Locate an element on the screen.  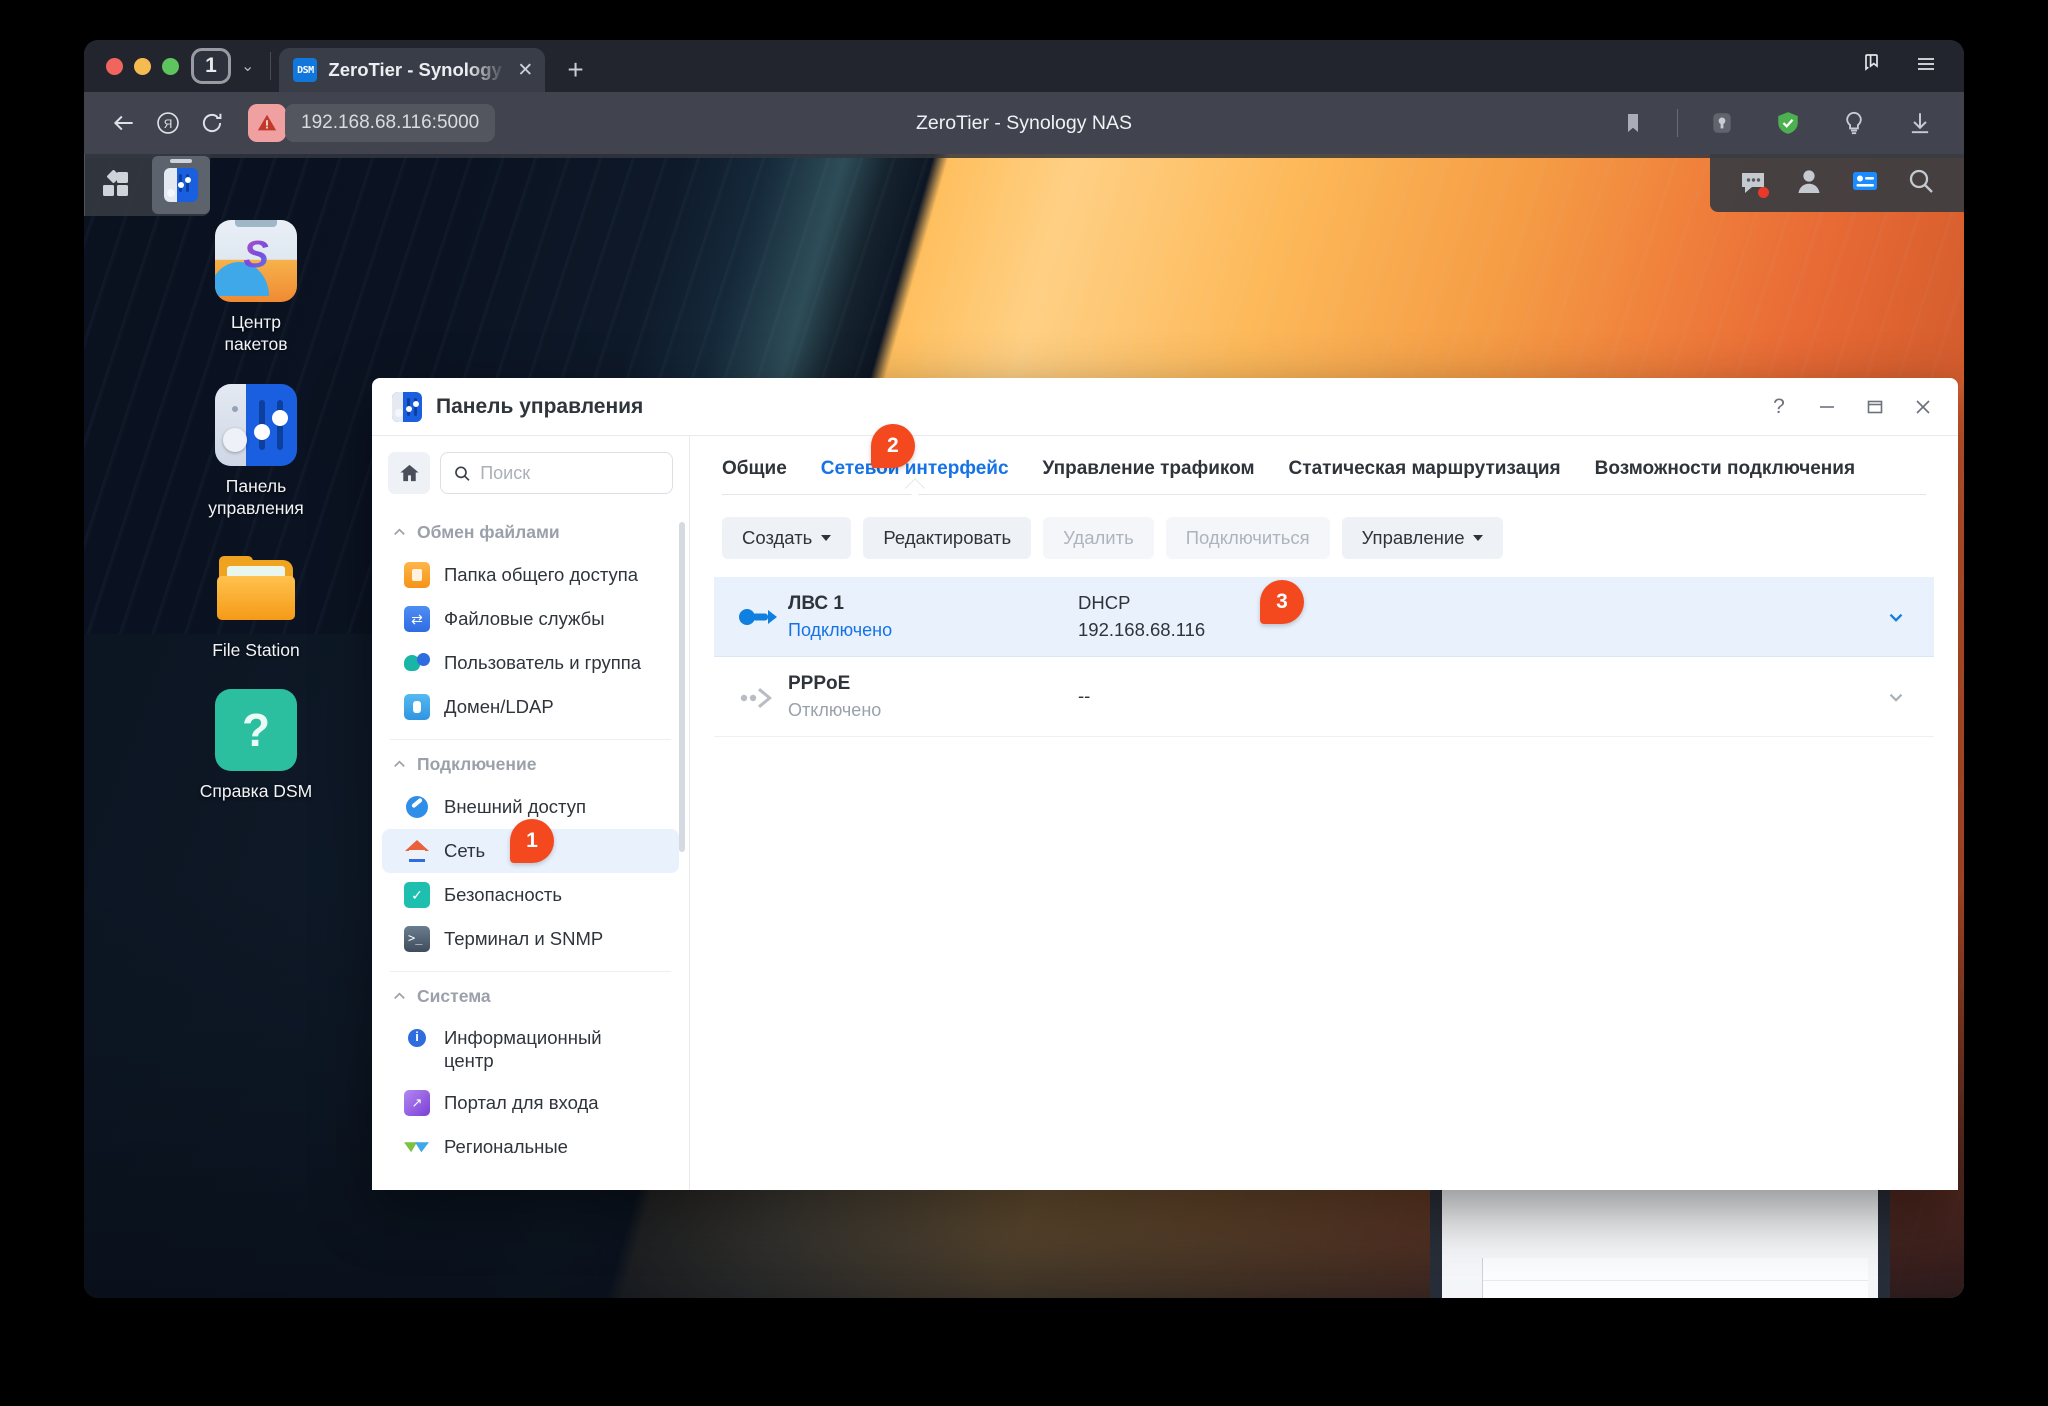
control-panel-titlebar: Панель управления ? is located at coordinates (1165, 407).